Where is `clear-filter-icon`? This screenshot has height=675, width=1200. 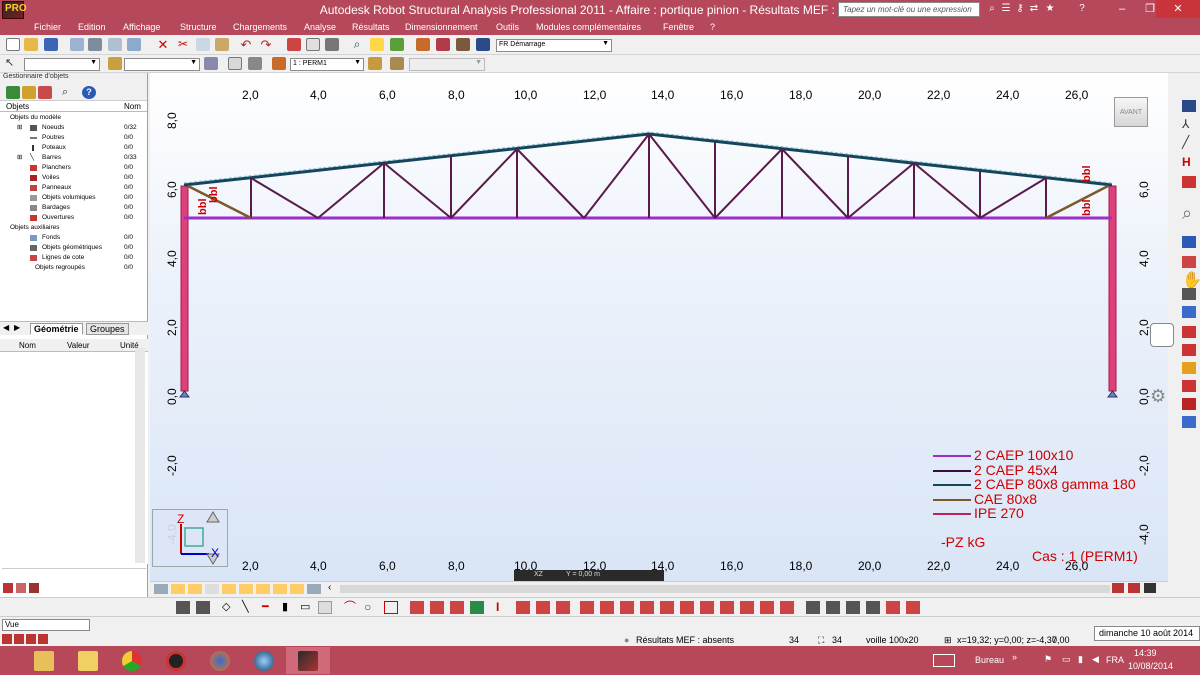 clear-filter-icon is located at coordinates (45, 92).